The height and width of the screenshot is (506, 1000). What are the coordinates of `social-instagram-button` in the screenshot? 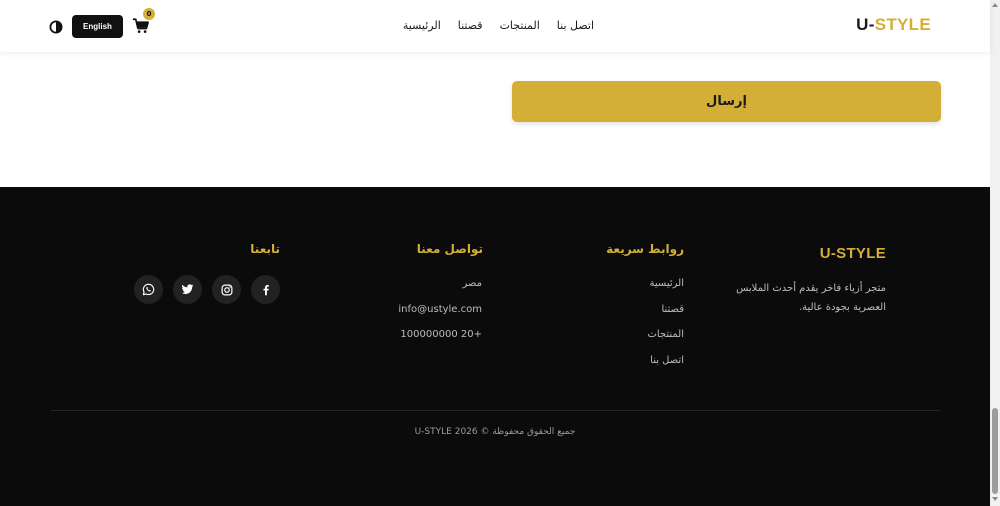 It's located at (226, 289).